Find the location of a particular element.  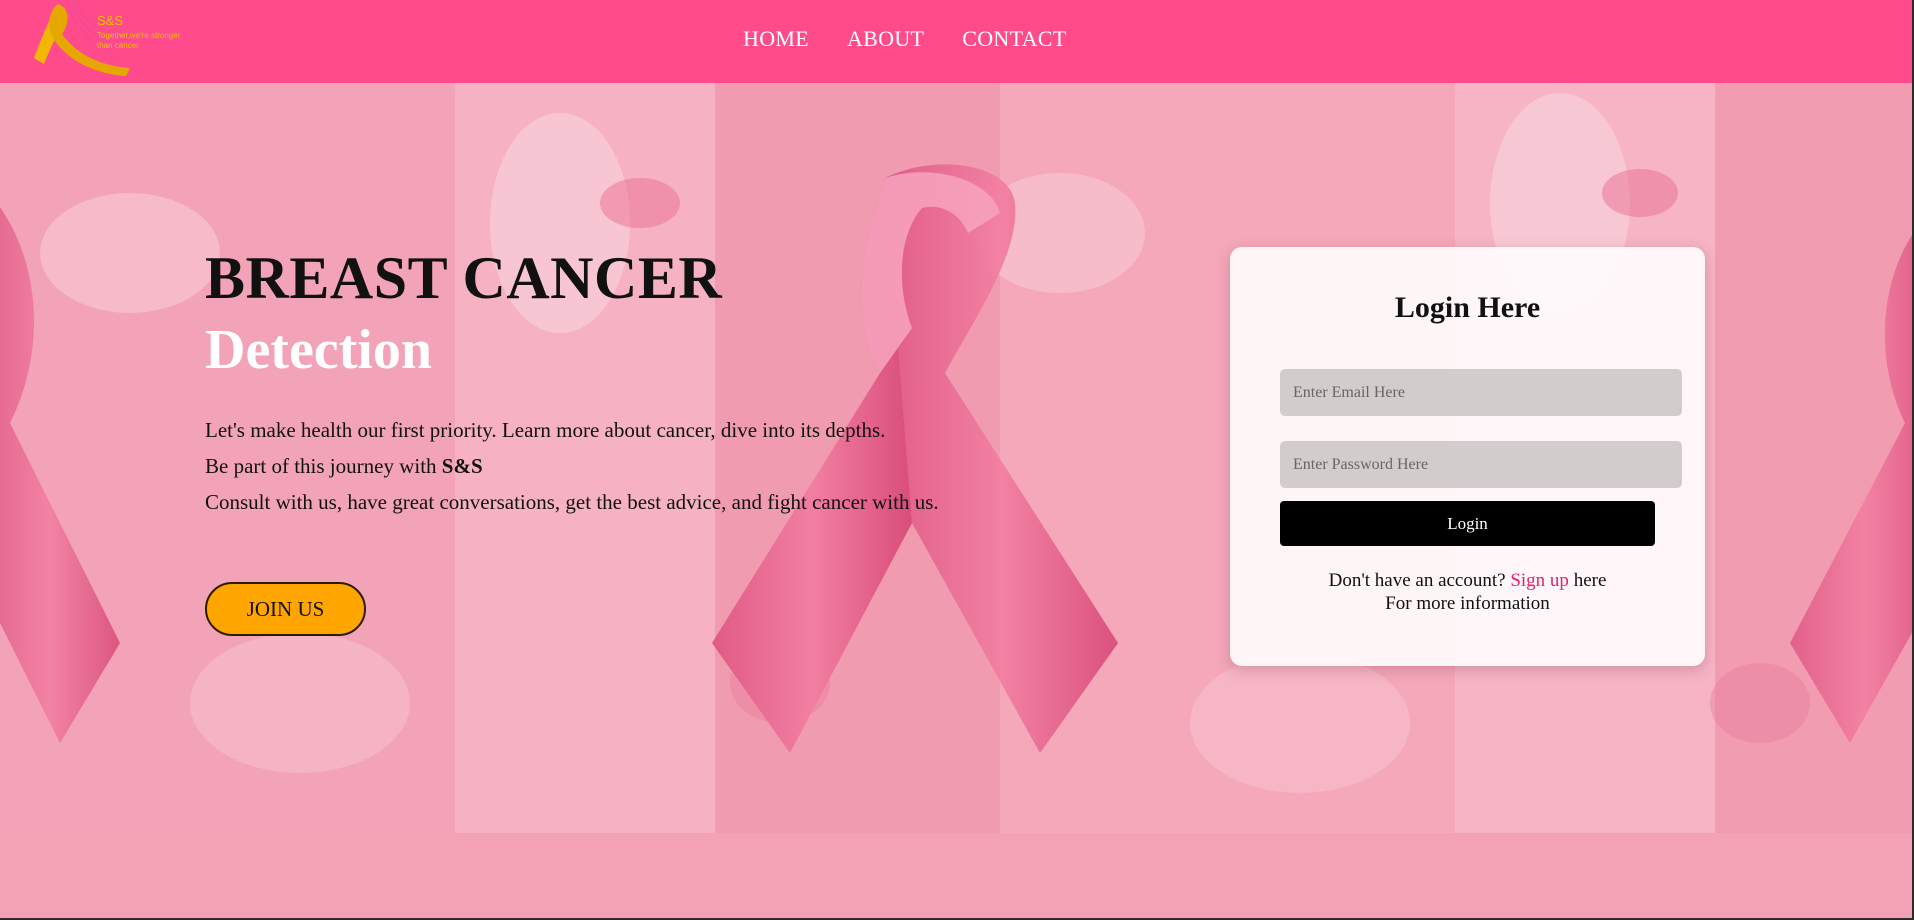

nav-contact-link: CONTACT is located at coordinates (1014, 39).